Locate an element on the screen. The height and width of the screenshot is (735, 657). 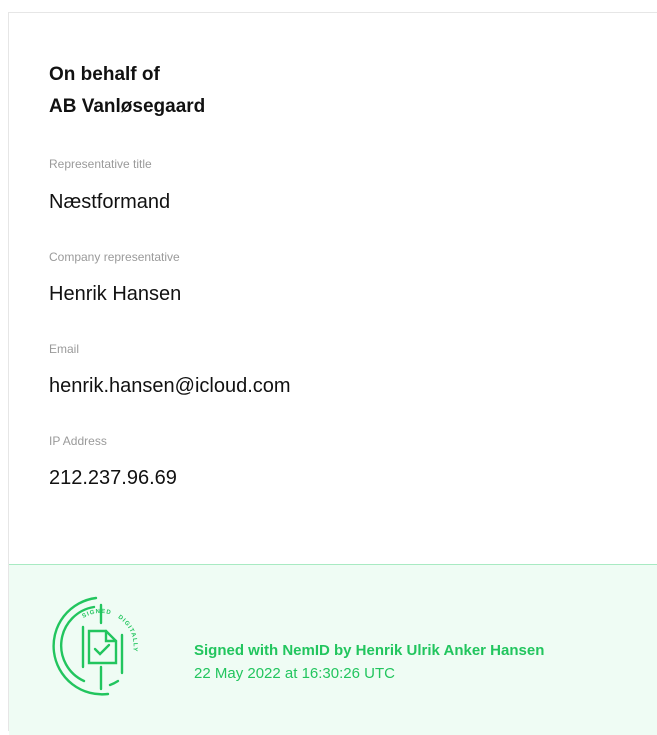
heading-line-on-behalf: On behalf of is located at coordinates (104, 74).